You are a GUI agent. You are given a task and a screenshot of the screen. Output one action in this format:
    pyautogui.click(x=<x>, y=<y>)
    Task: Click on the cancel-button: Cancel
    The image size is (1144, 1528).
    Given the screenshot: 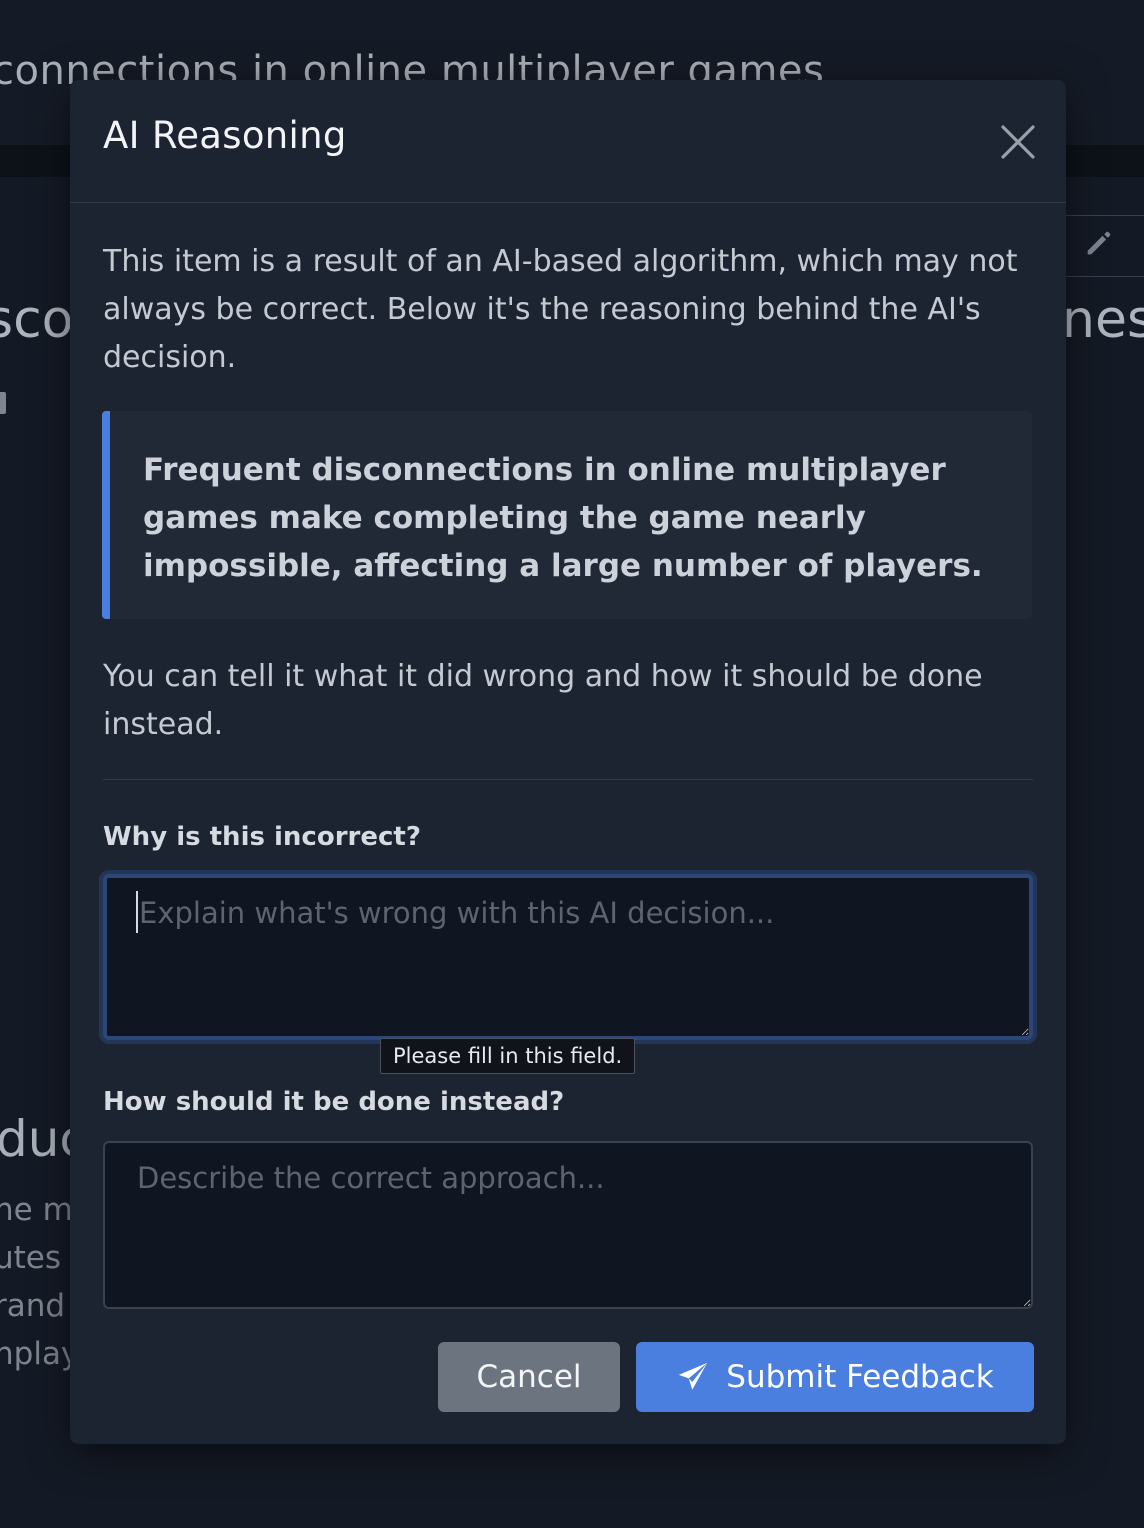 What is the action you would take?
    pyautogui.click(x=529, y=1377)
    